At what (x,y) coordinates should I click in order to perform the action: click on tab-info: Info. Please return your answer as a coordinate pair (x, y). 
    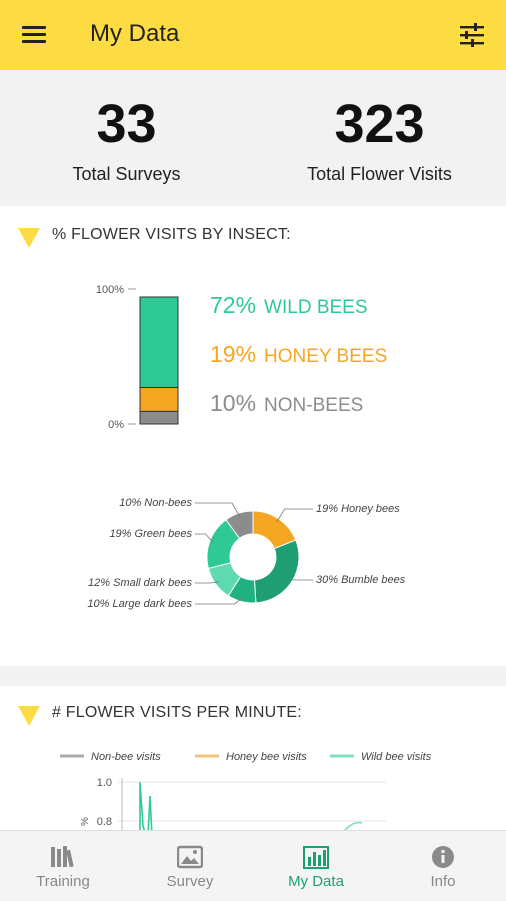
    Looking at the image, I should click on (443, 866).